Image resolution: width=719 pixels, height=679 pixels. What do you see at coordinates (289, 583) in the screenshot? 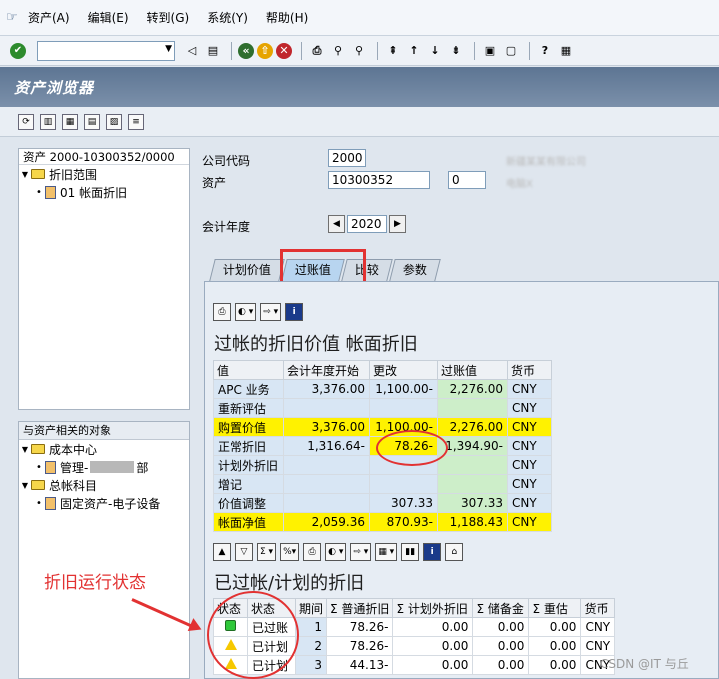
I see `section2-title: 已过帐/计划的折旧` at bounding box center [289, 583].